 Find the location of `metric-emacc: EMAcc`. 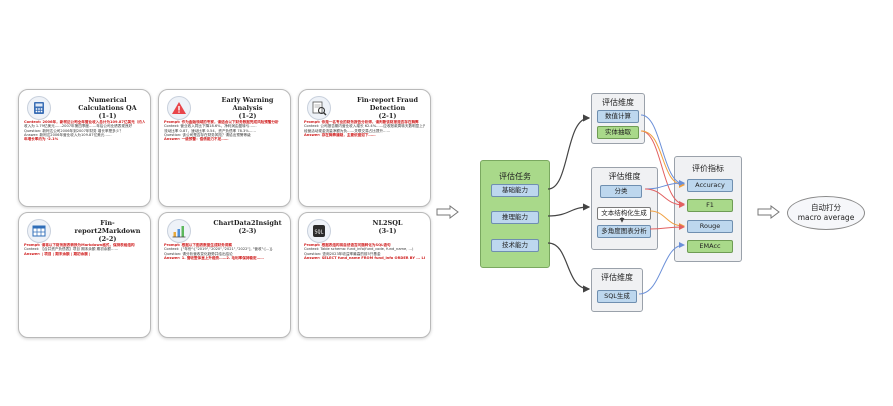

metric-emacc: EMAcc is located at coordinates (710, 246).